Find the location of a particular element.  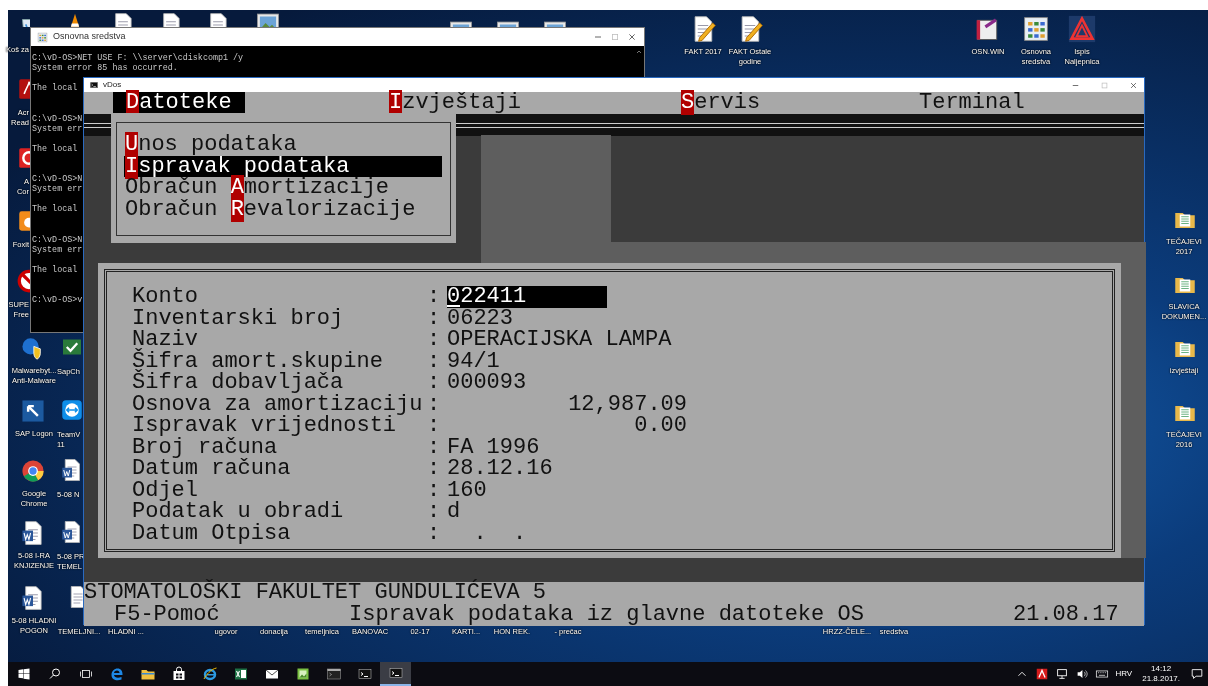

menu-item: Obračun Revalorizacije is located at coordinates (283, 209).